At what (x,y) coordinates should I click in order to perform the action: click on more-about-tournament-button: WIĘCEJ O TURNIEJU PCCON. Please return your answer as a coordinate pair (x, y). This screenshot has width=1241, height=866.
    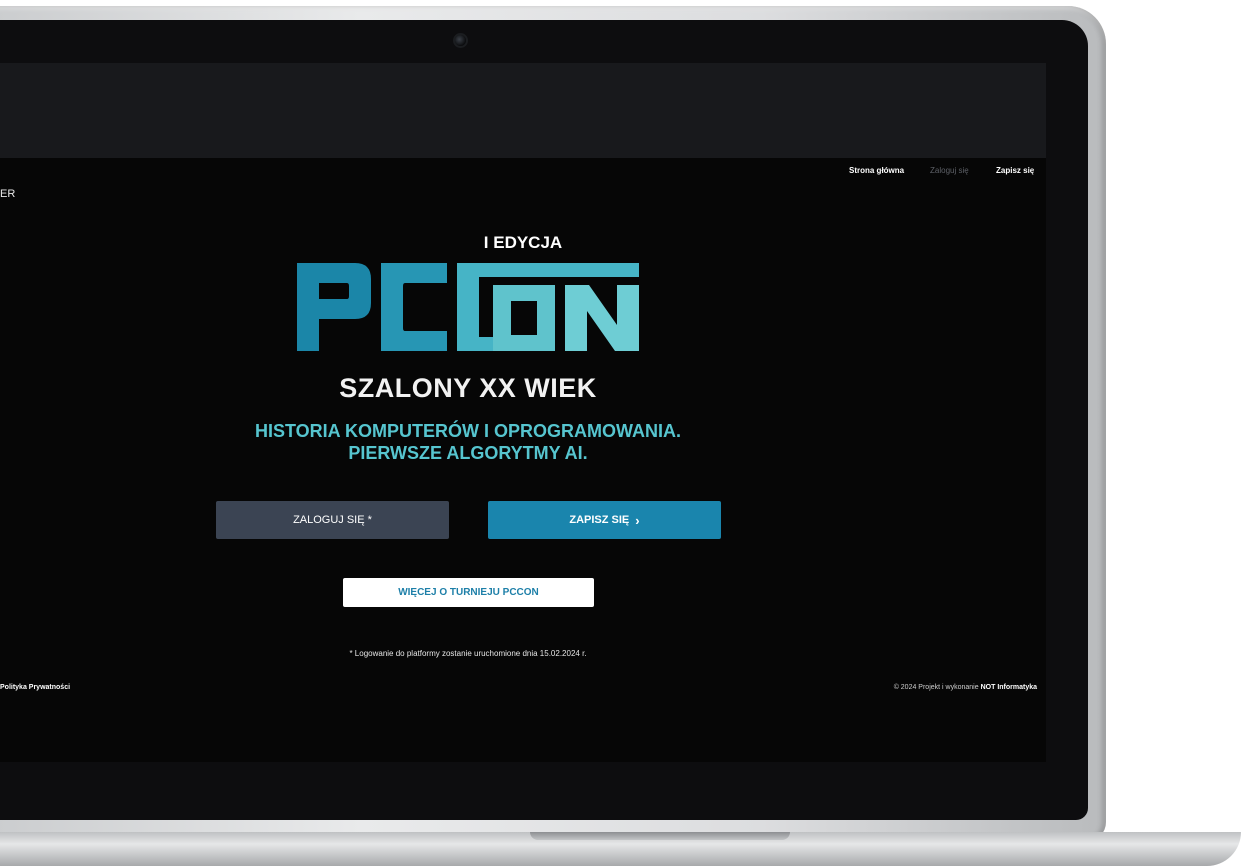
    Looking at the image, I should click on (468, 592).